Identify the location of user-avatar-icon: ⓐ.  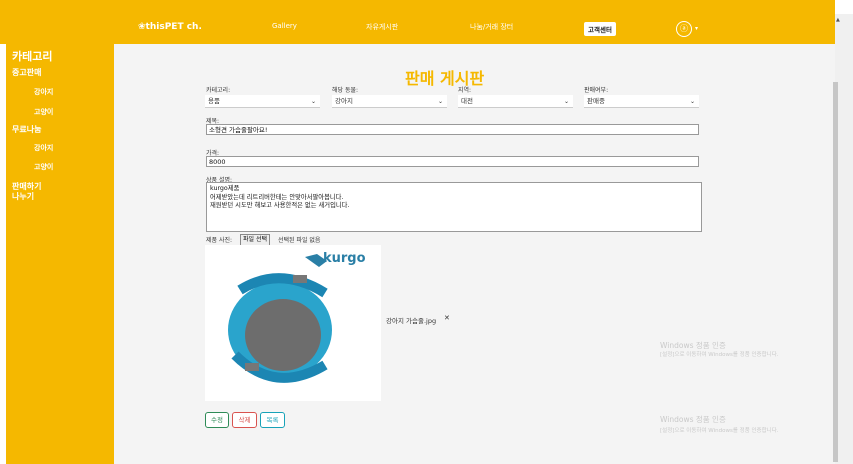
(684, 29).